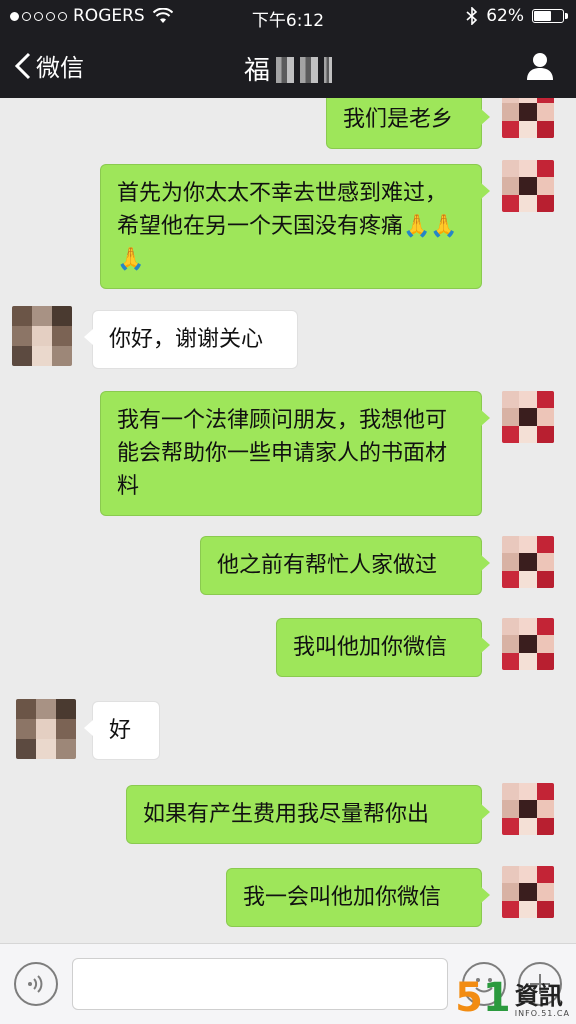 The height and width of the screenshot is (1024, 576). I want to click on status-right: 62%, so click(517, 16).